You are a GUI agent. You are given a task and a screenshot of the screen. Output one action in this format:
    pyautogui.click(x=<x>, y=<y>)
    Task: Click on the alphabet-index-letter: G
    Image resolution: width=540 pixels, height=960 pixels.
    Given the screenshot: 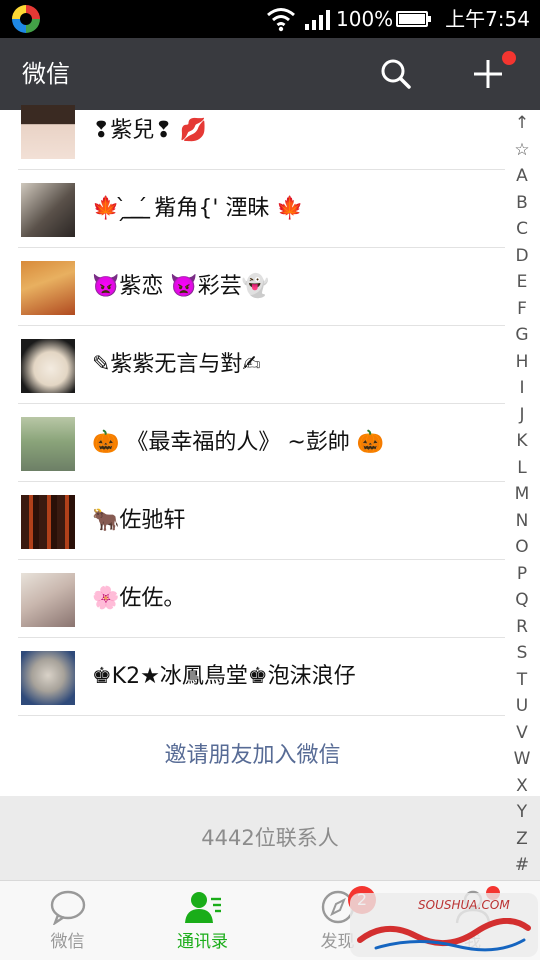 What is the action you would take?
    pyautogui.click(x=522, y=335)
    